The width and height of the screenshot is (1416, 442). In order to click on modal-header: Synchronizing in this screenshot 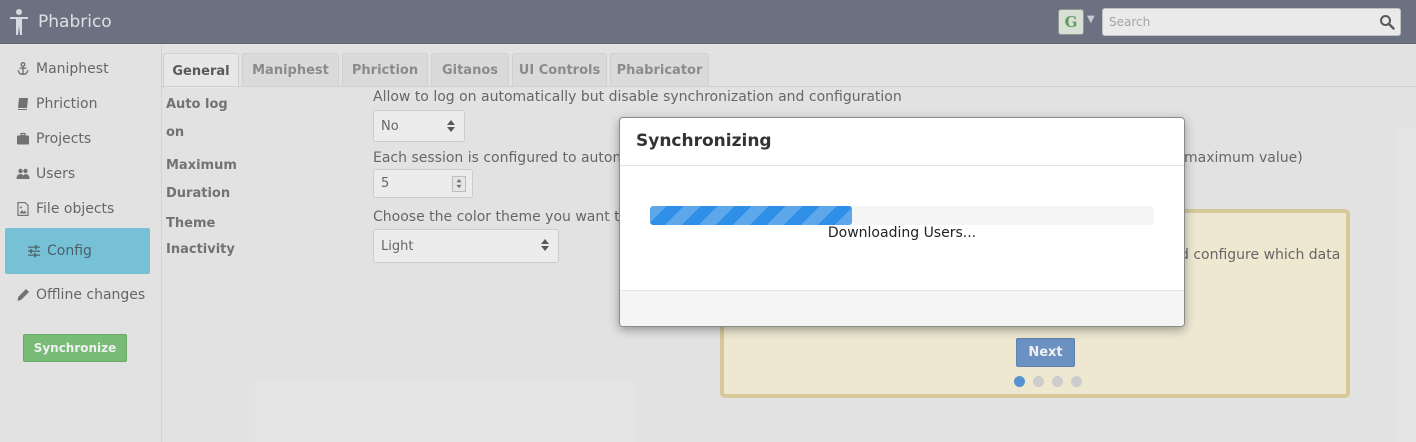, I will do `click(902, 142)`.